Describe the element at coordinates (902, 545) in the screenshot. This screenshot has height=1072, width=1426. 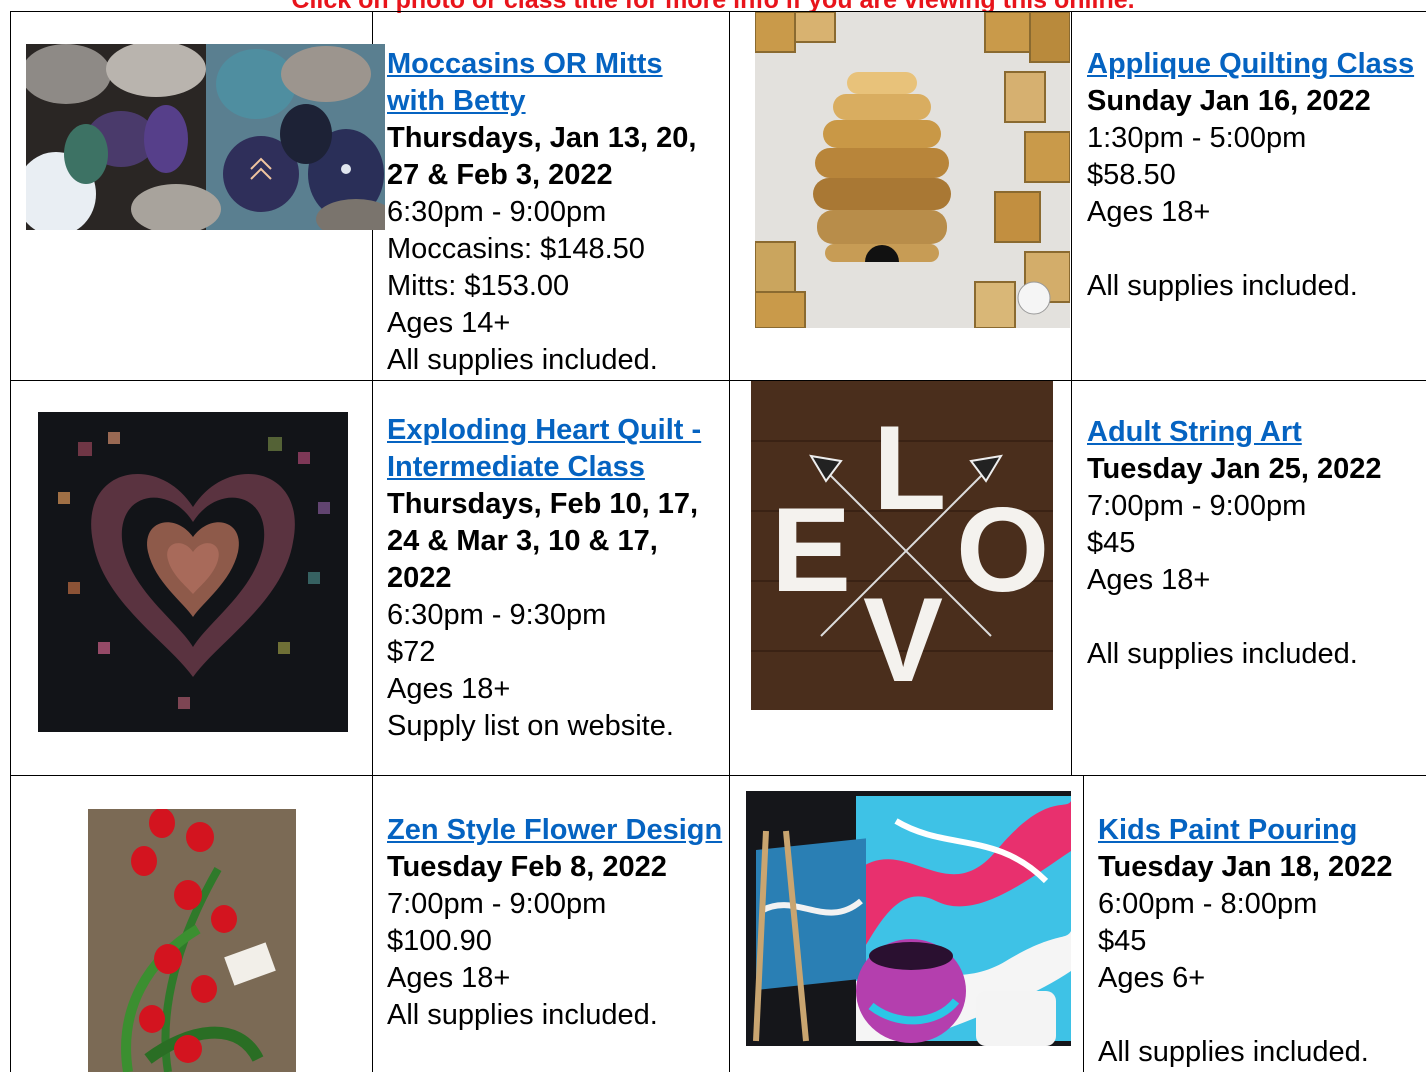
I see `string-art-photo: L E O V` at that location.